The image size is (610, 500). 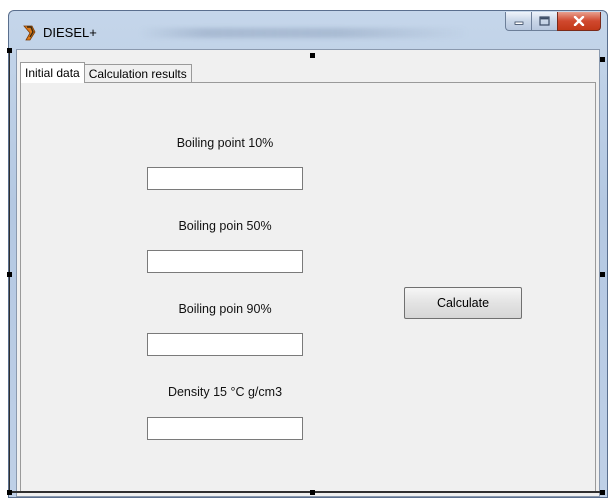 I want to click on selection-frame-left, so click(x=9, y=270).